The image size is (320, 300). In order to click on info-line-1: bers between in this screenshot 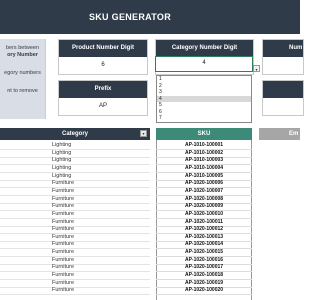, I will do `click(22, 48)`.